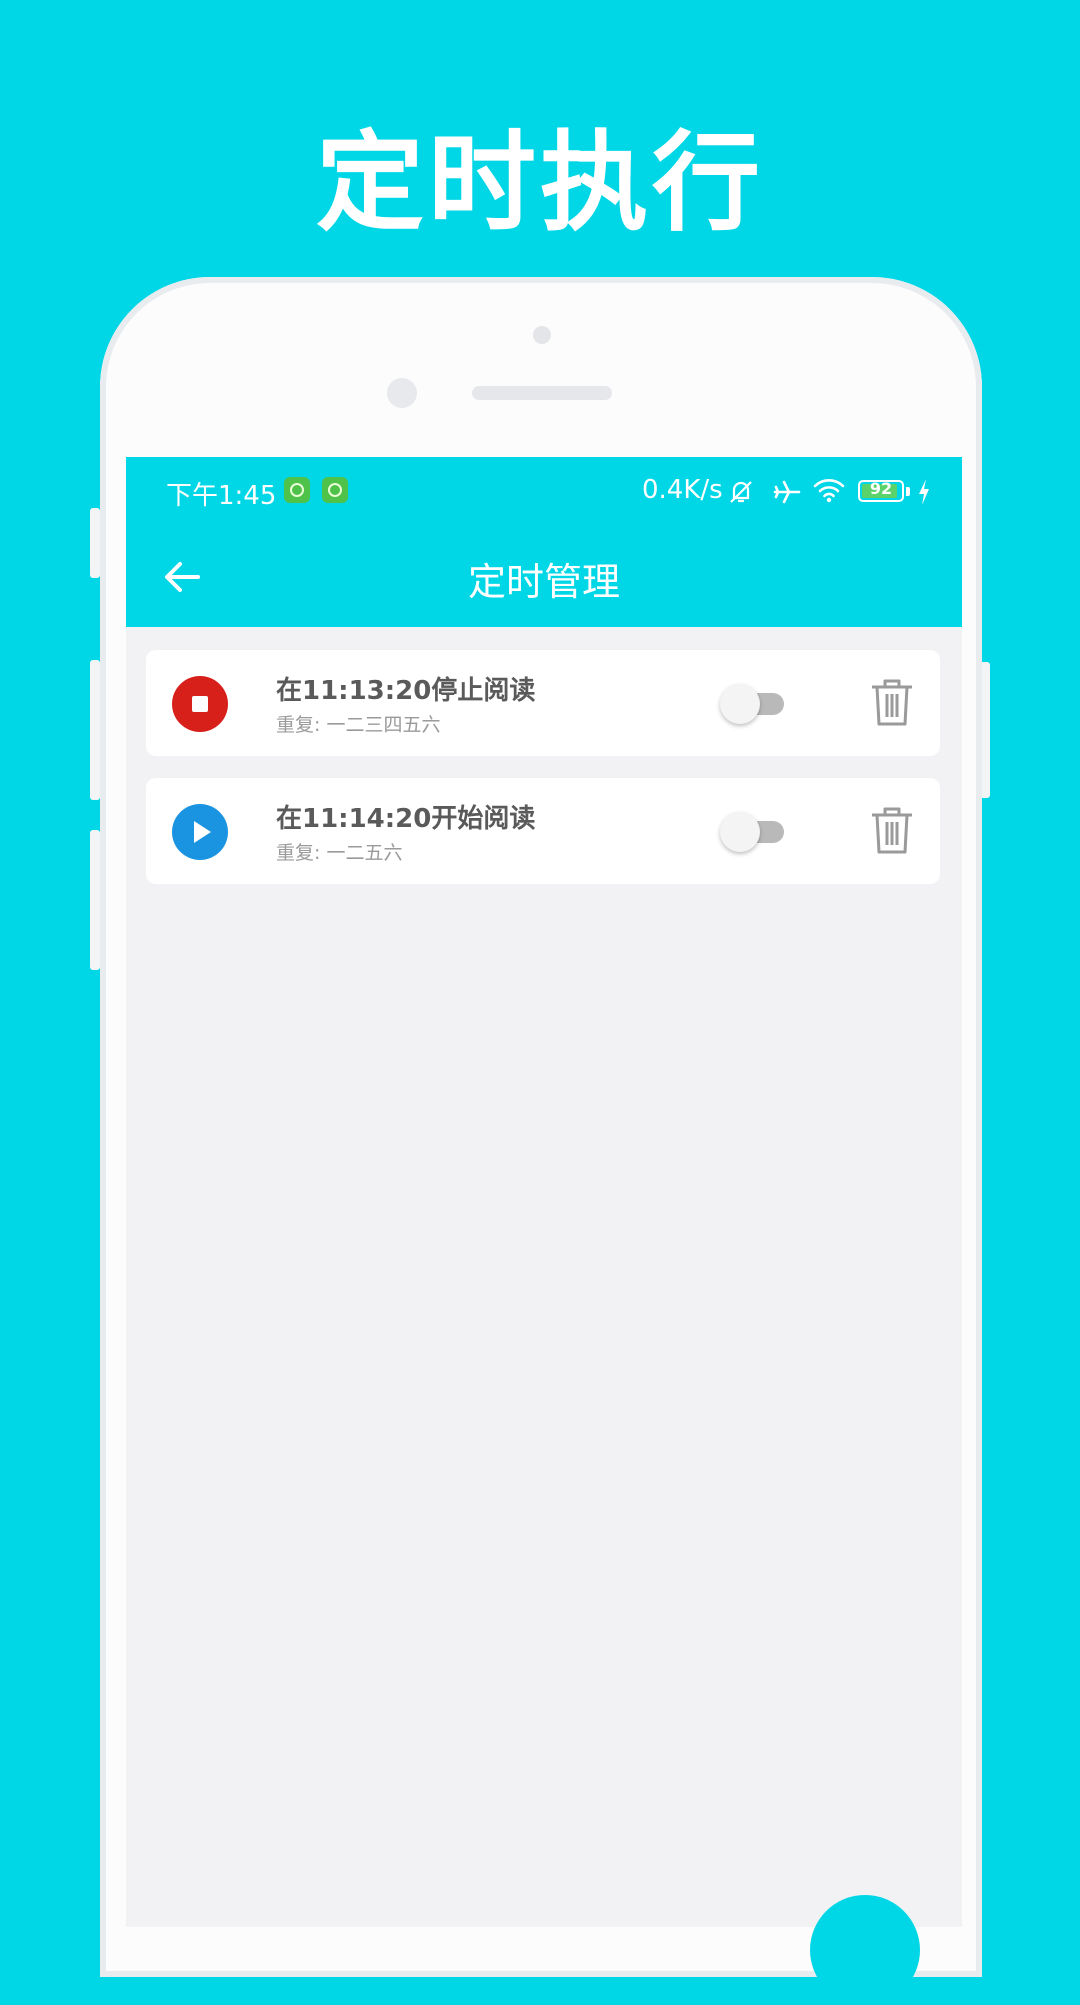  I want to click on timer-item: 在11:13:20停止阅读 重复: 一二三四五六, so click(543, 703).